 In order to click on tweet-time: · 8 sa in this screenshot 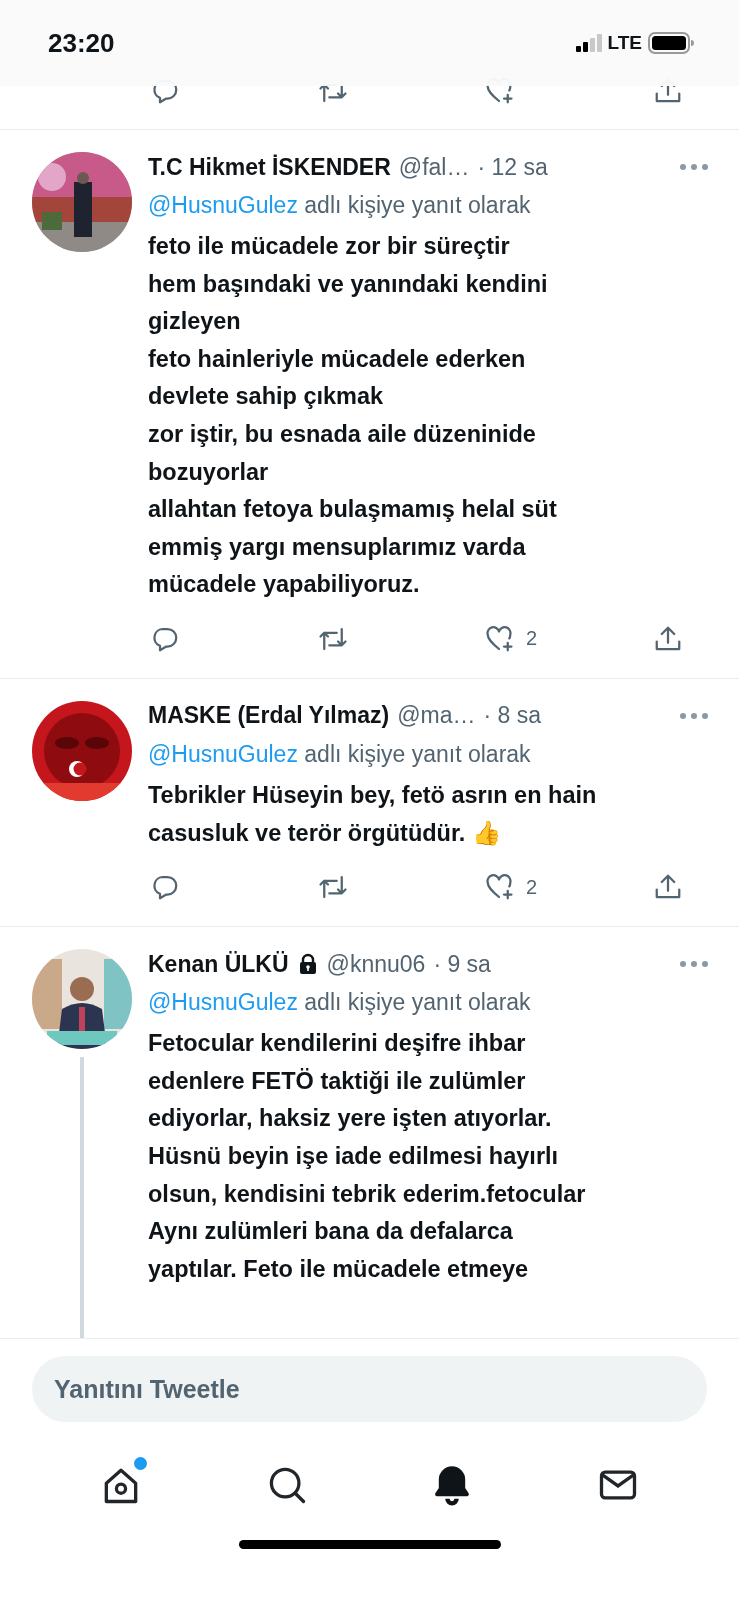, I will do `click(512, 716)`.